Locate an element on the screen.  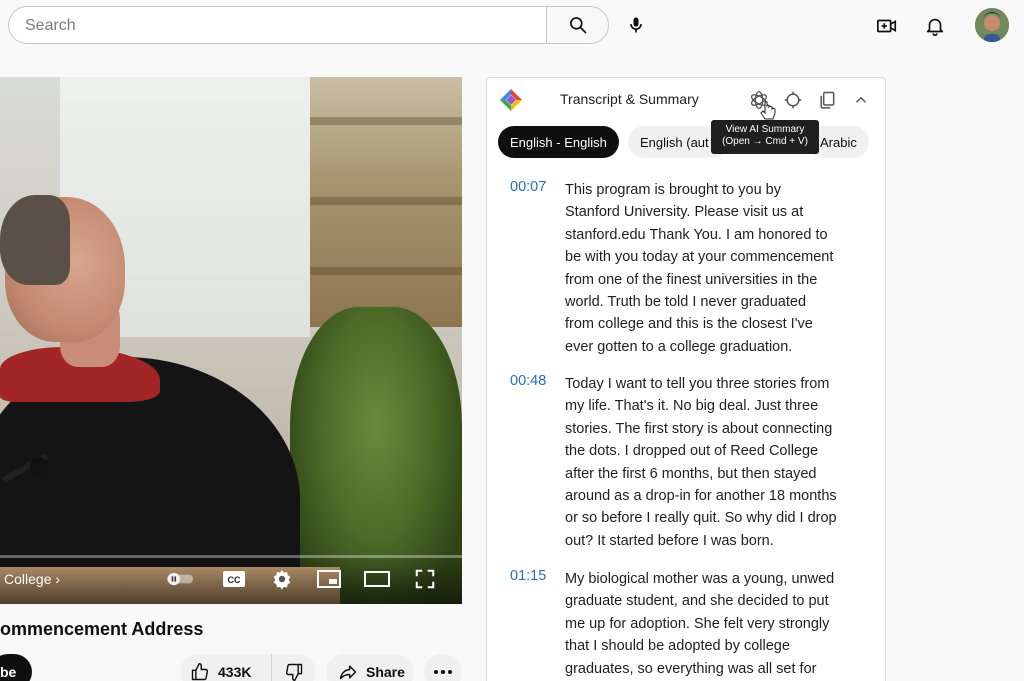
lang-pill-english: English - English is located at coordinates (558, 142).